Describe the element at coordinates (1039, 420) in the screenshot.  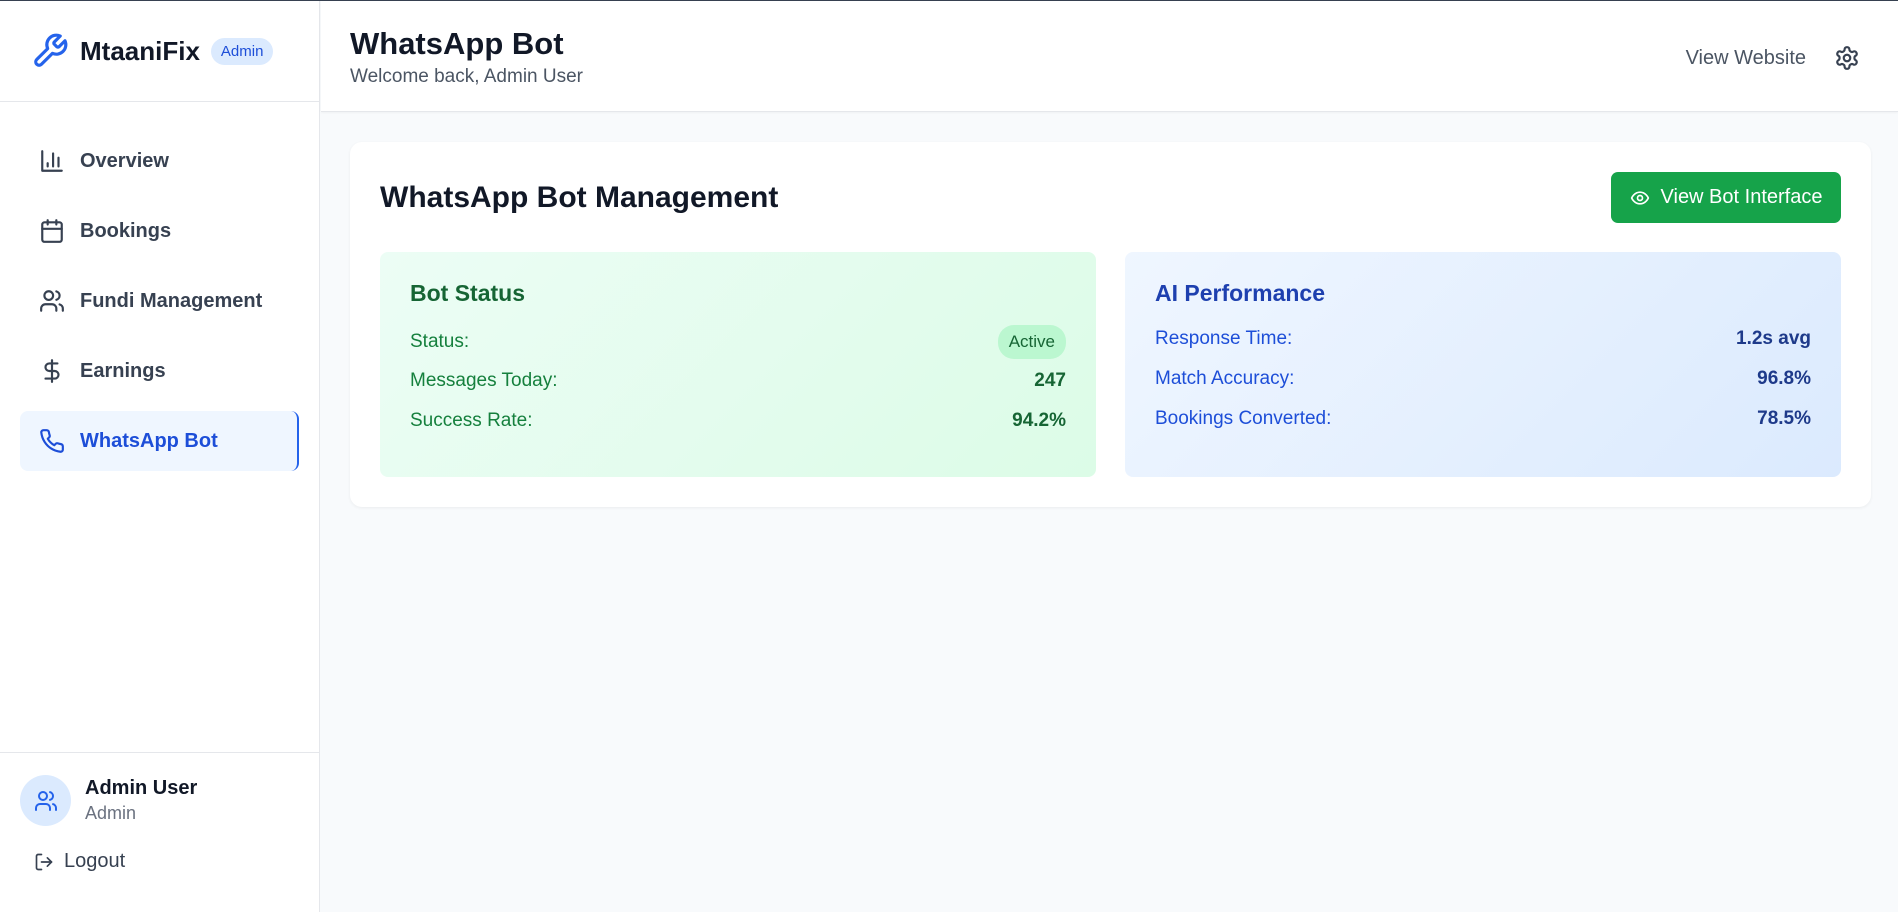
I see `success-value: 94.2%` at that location.